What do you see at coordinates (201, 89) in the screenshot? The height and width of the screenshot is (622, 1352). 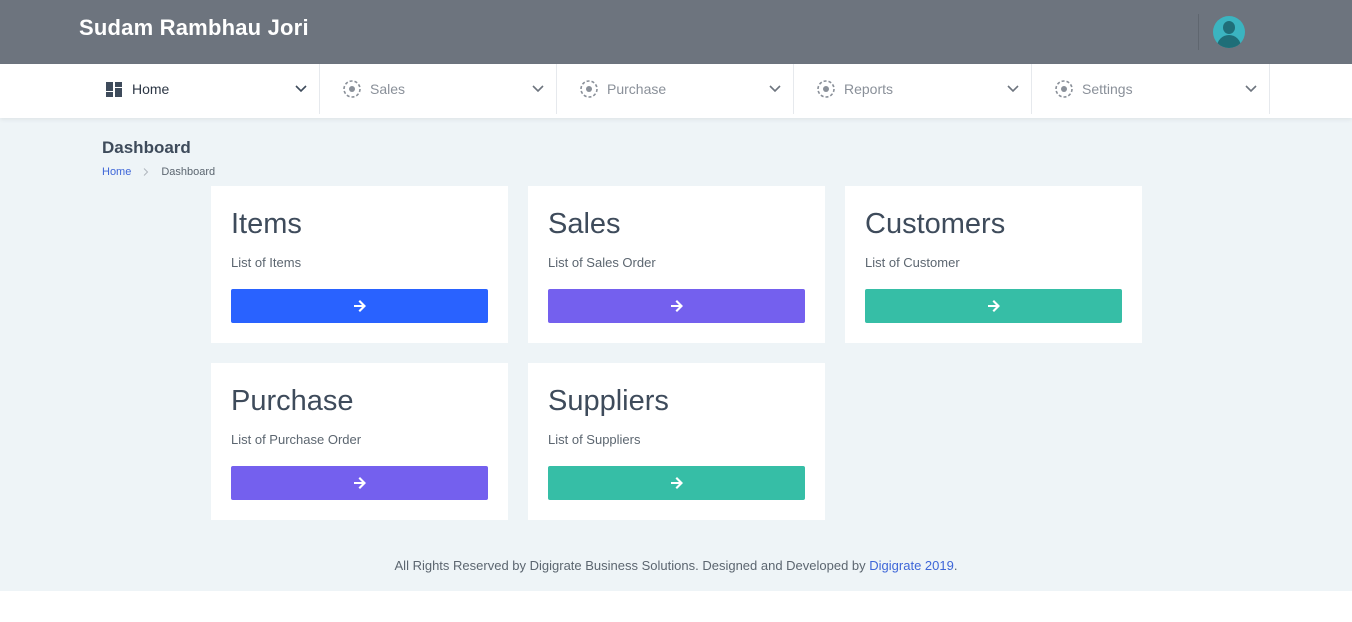 I see `nav-item-home: Home` at bounding box center [201, 89].